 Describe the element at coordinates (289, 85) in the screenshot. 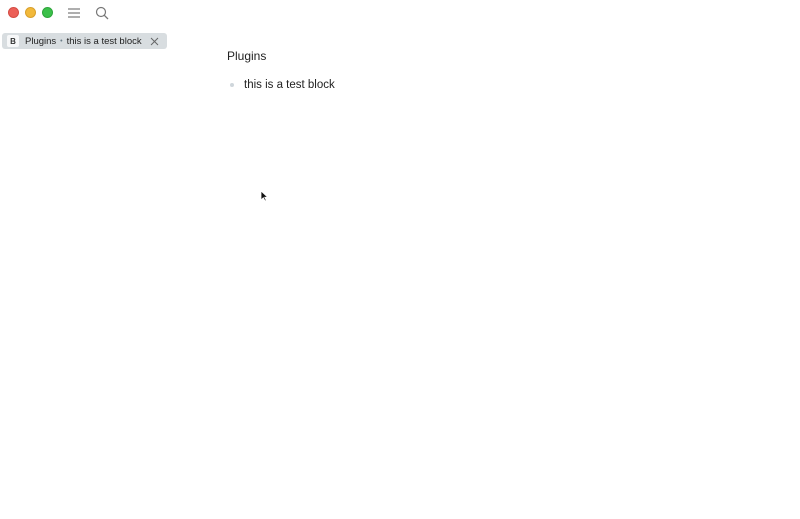

I see `block-text: this is a test block` at that location.